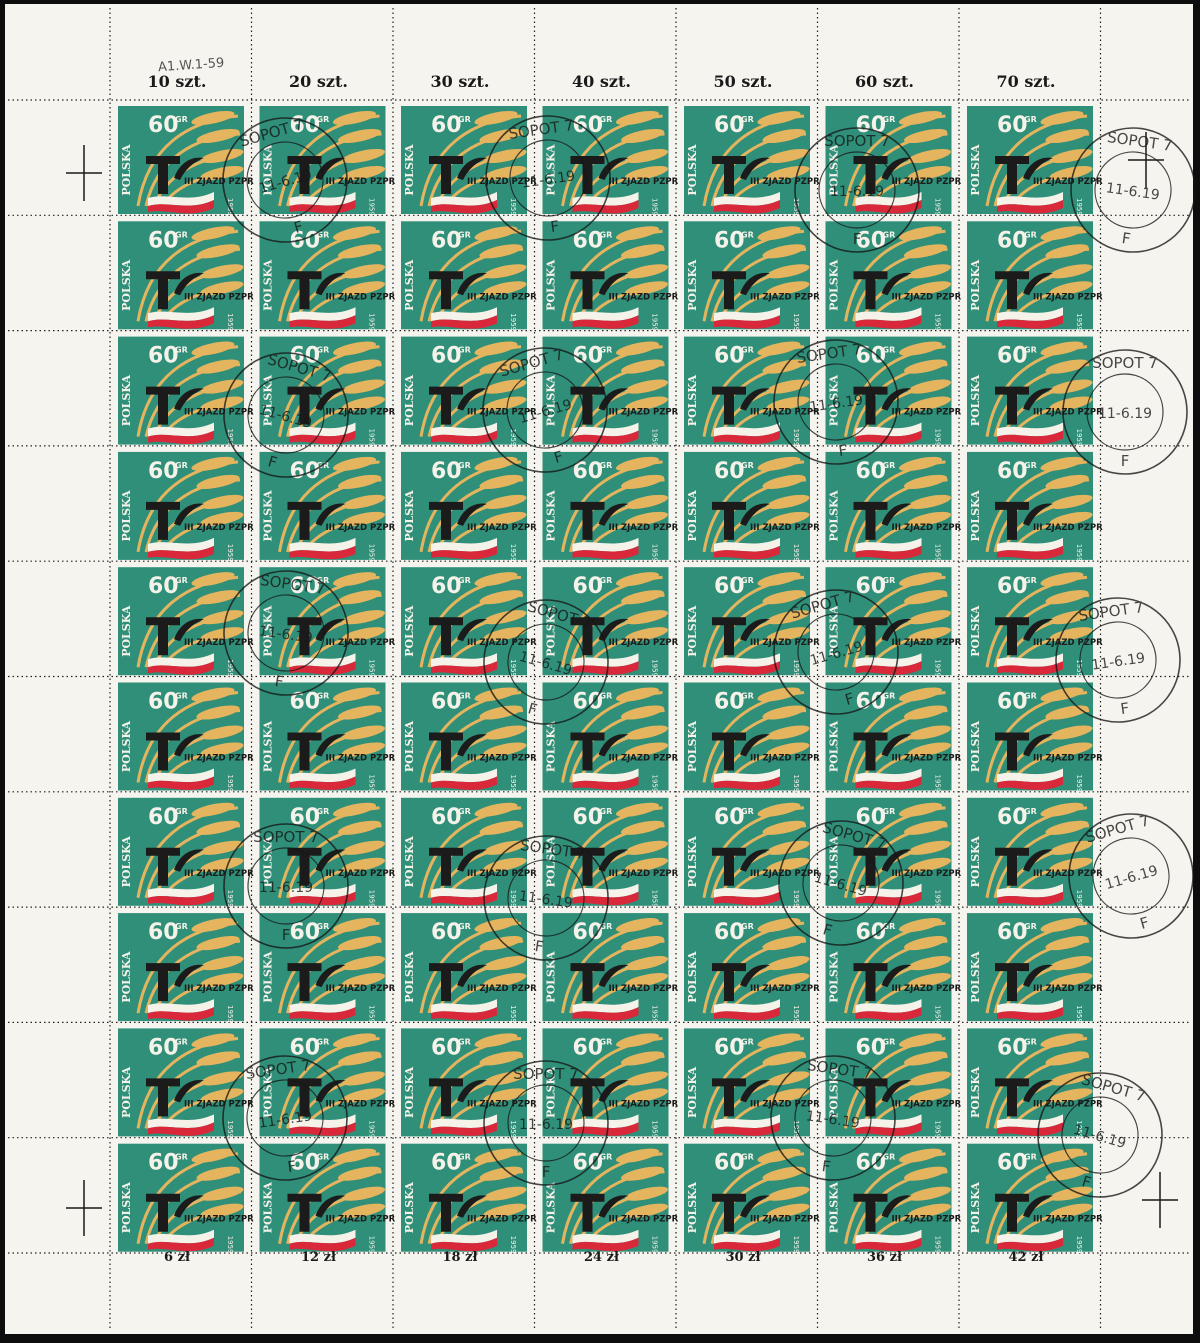 This screenshot has height=1343, width=1200. Describe the element at coordinates (884, 1257) in the screenshot. I see `row-value-label: 36 zł` at that location.